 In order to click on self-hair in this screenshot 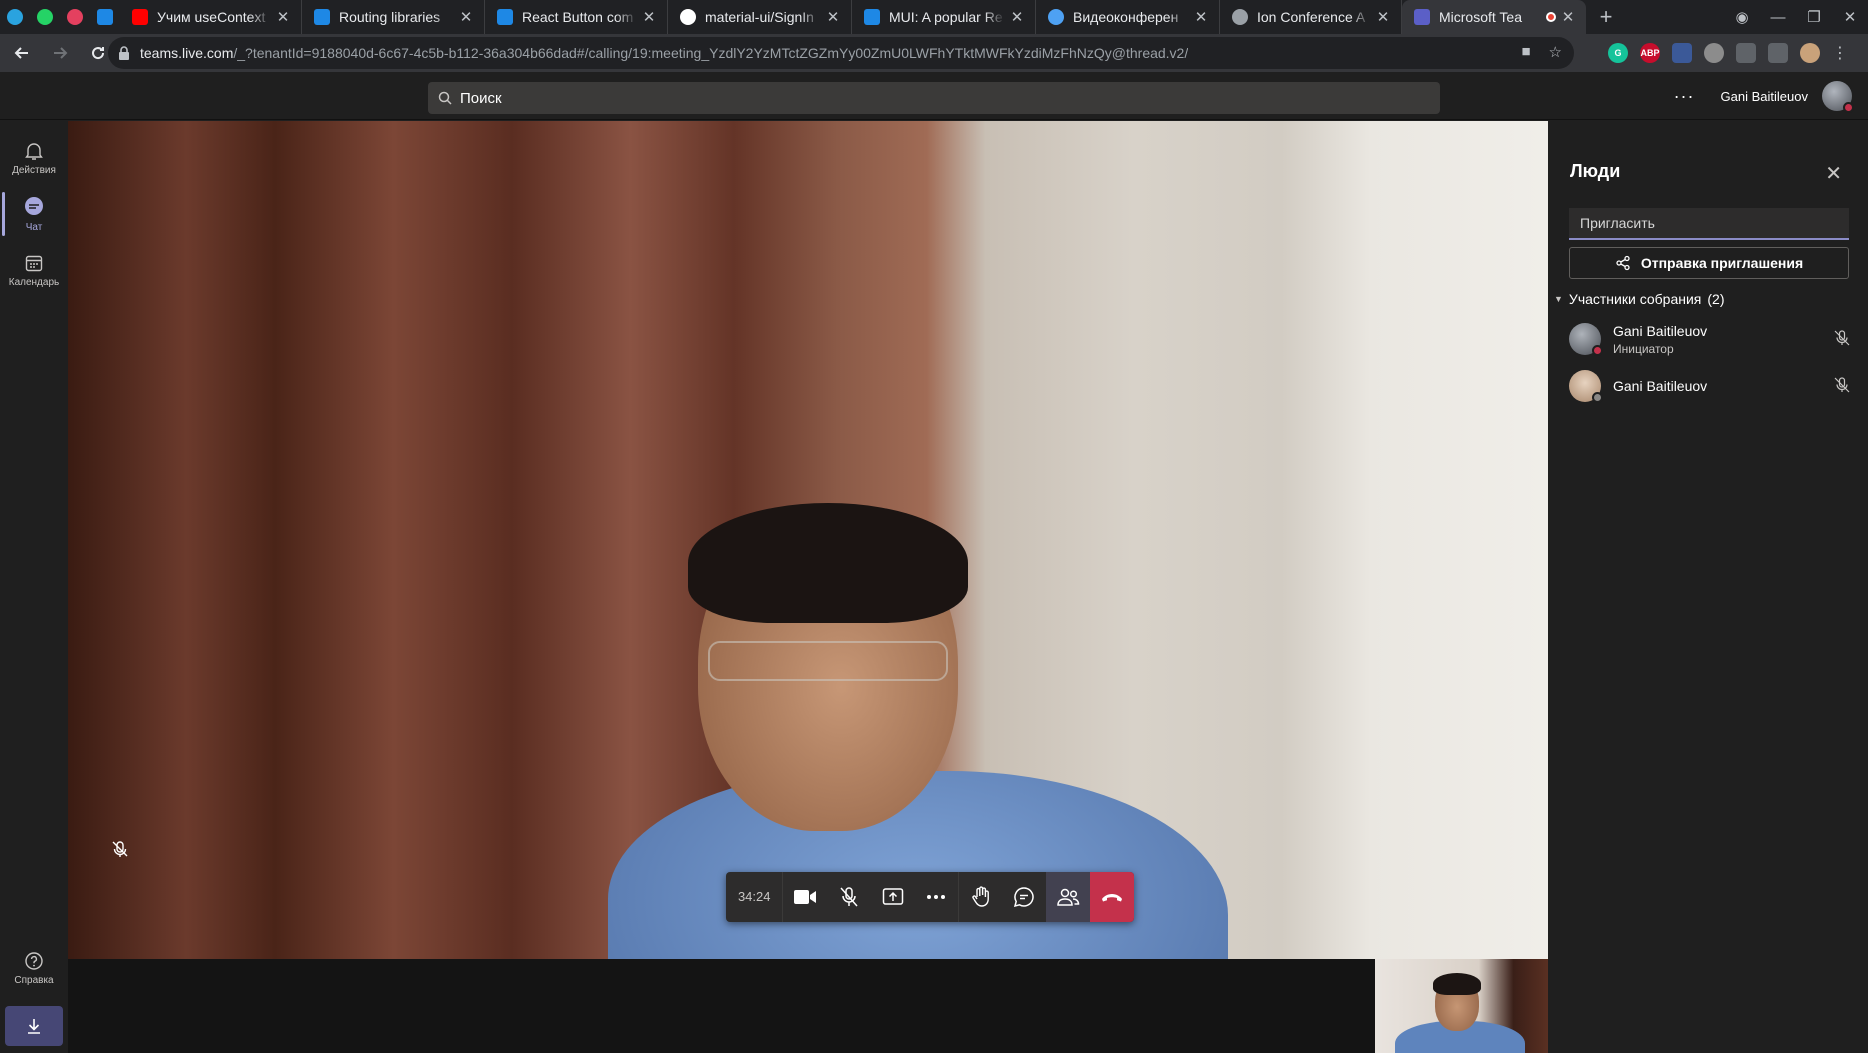, I will do `click(1457, 984)`.